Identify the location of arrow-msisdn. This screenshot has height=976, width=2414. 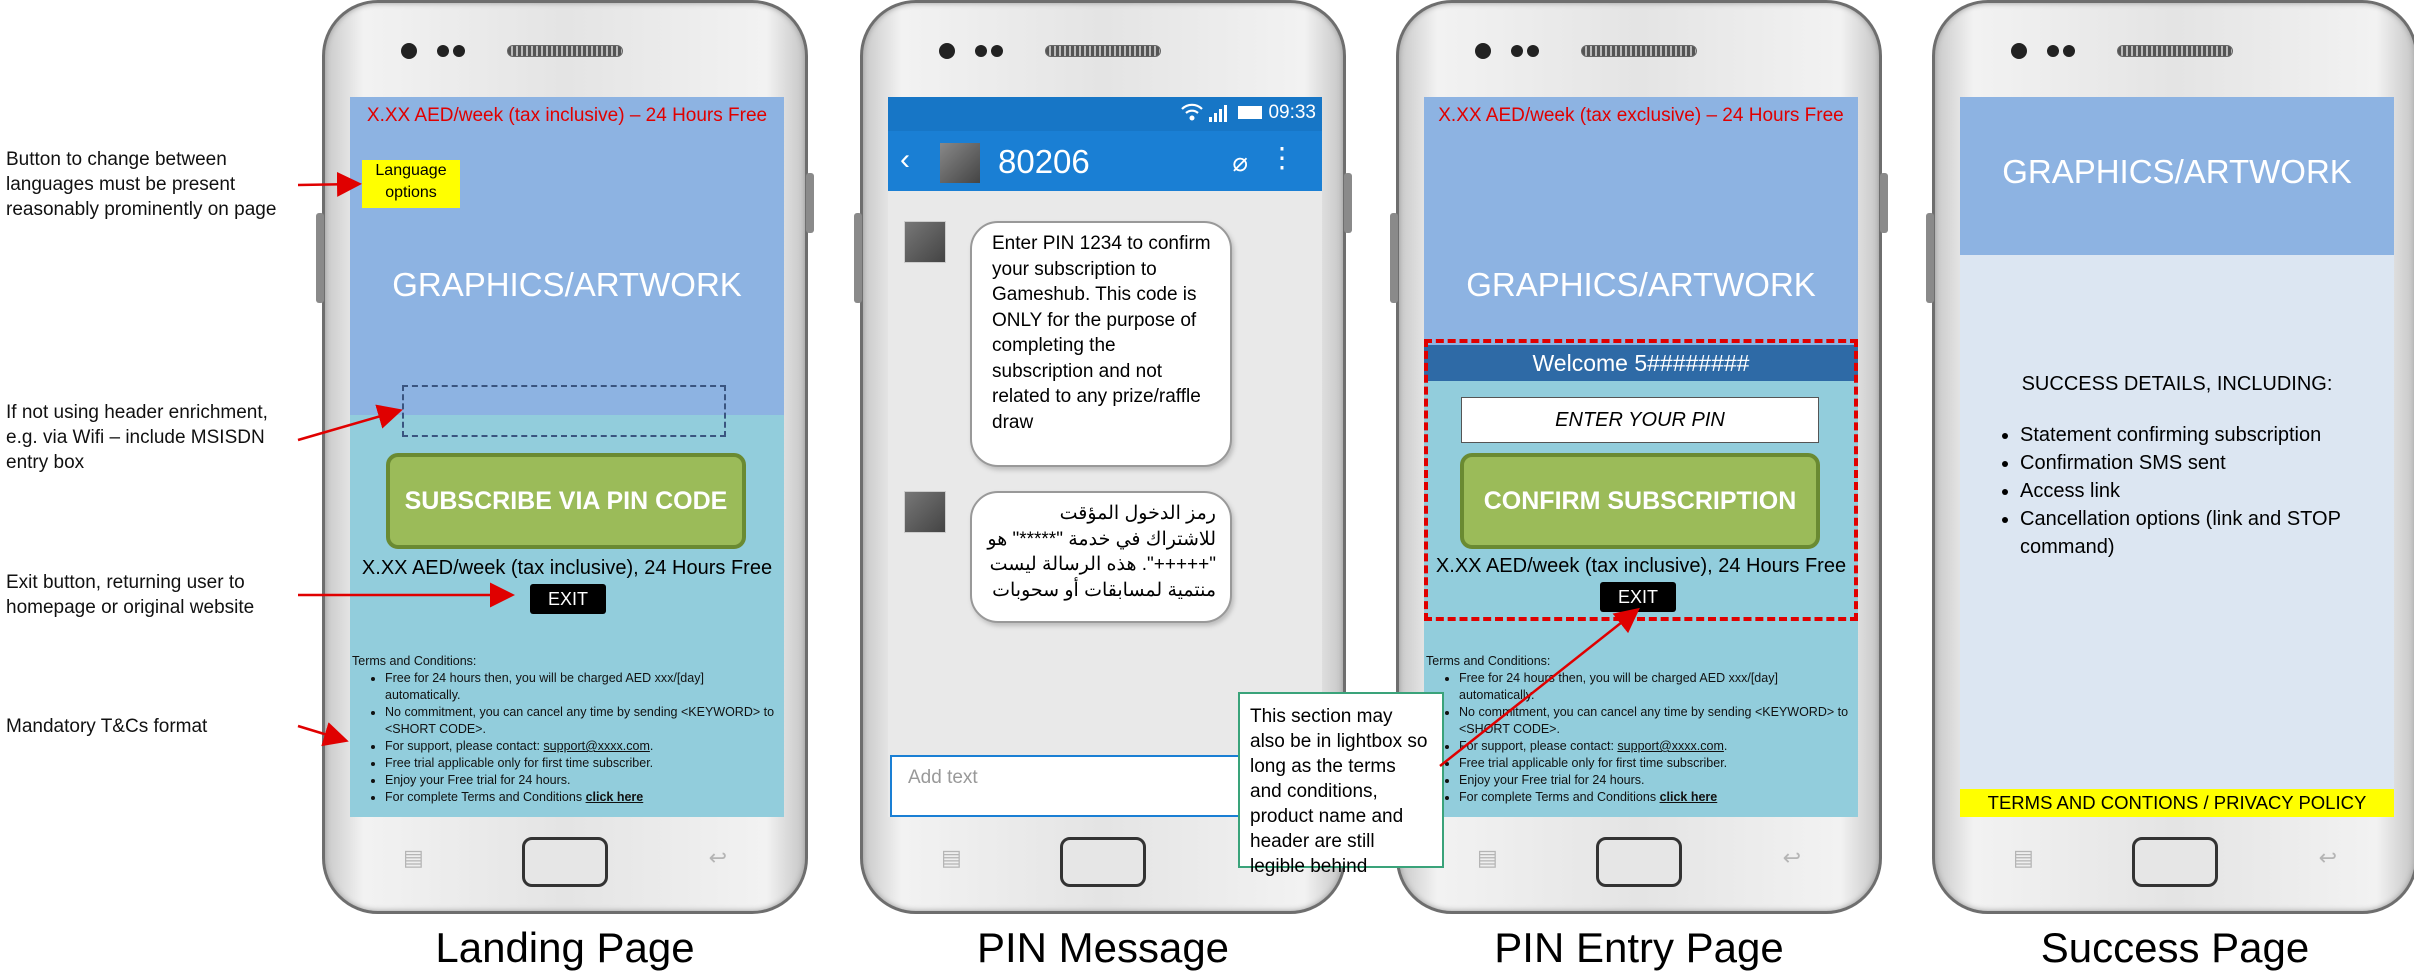
(350, 423).